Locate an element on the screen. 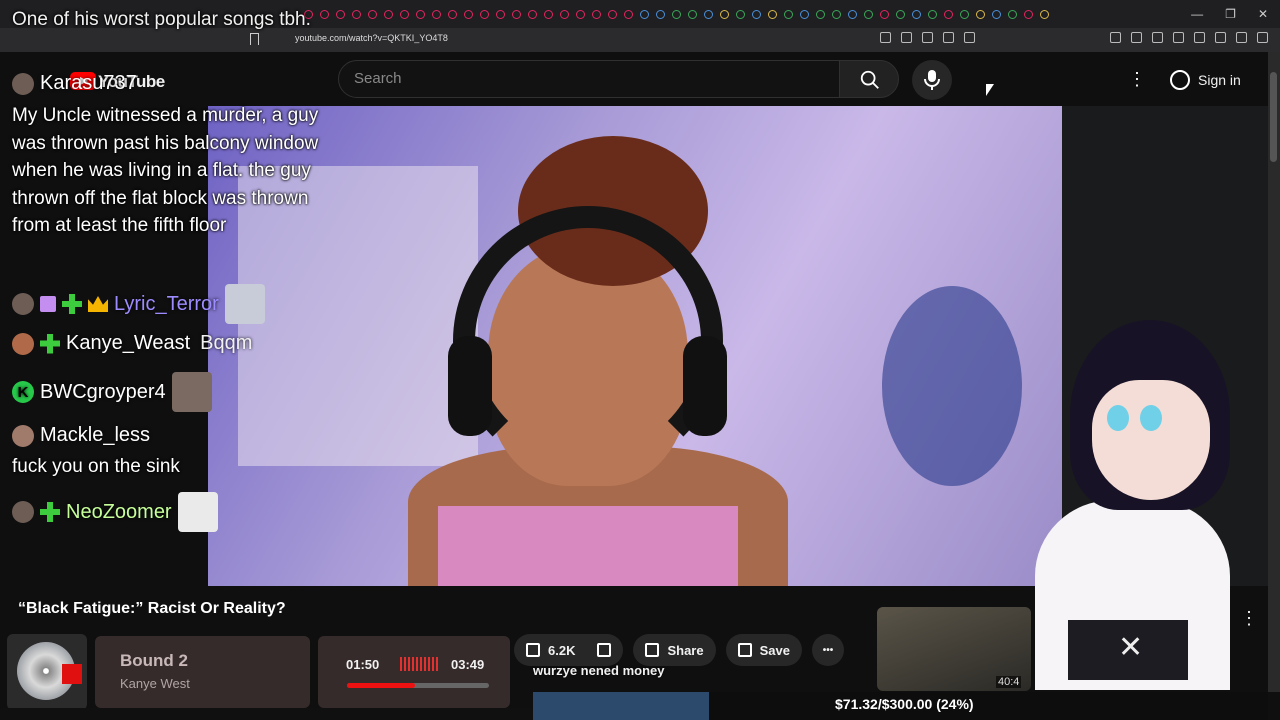 Image resolution: width=1280 pixels, height=720 pixels. chat-user-row: NeoZoomer is located at coordinates (115, 512).